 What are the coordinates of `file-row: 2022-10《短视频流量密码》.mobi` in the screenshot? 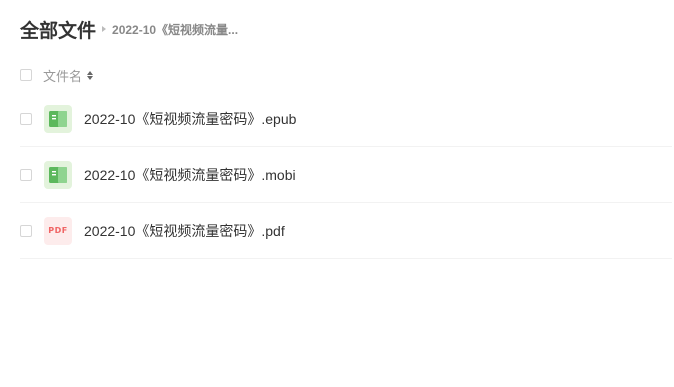 It's located at (346, 175).